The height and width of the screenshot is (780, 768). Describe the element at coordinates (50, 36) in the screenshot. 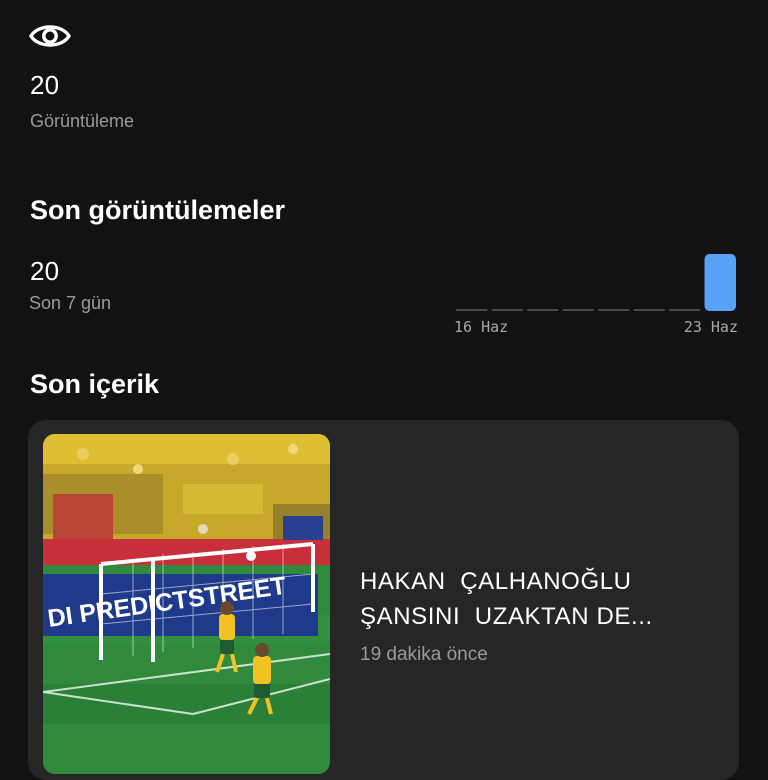

I see `eye-icon` at that location.